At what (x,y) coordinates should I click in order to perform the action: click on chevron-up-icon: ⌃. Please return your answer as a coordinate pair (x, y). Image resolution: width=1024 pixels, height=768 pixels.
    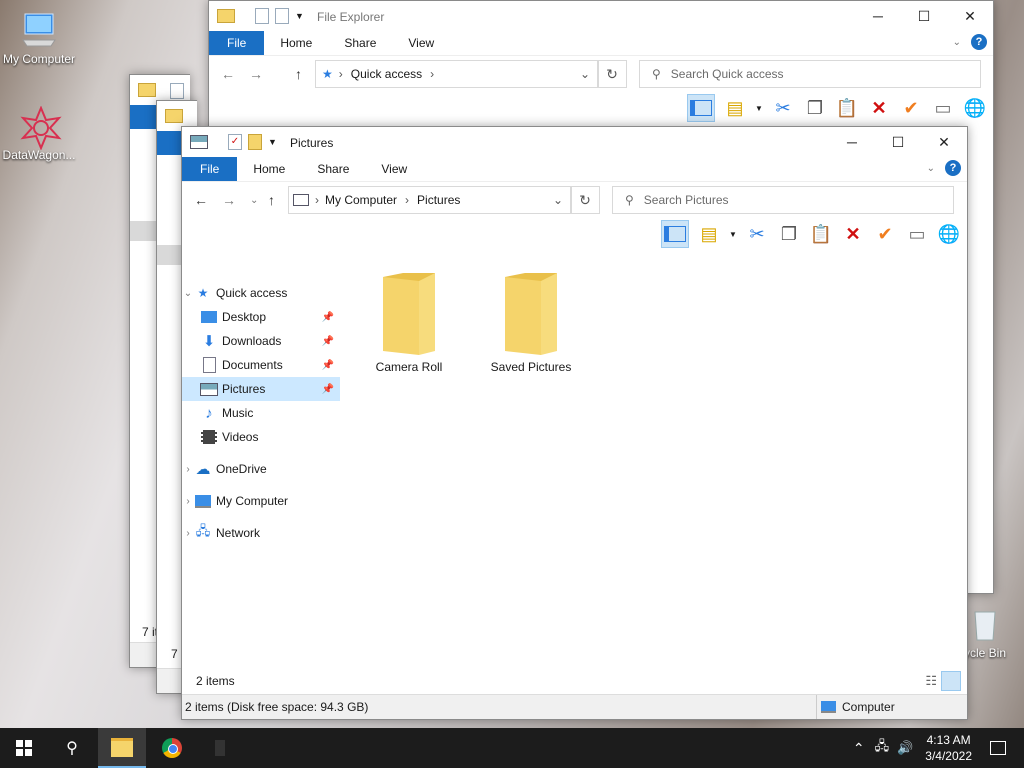
    Looking at the image, I should click on (859, 748).